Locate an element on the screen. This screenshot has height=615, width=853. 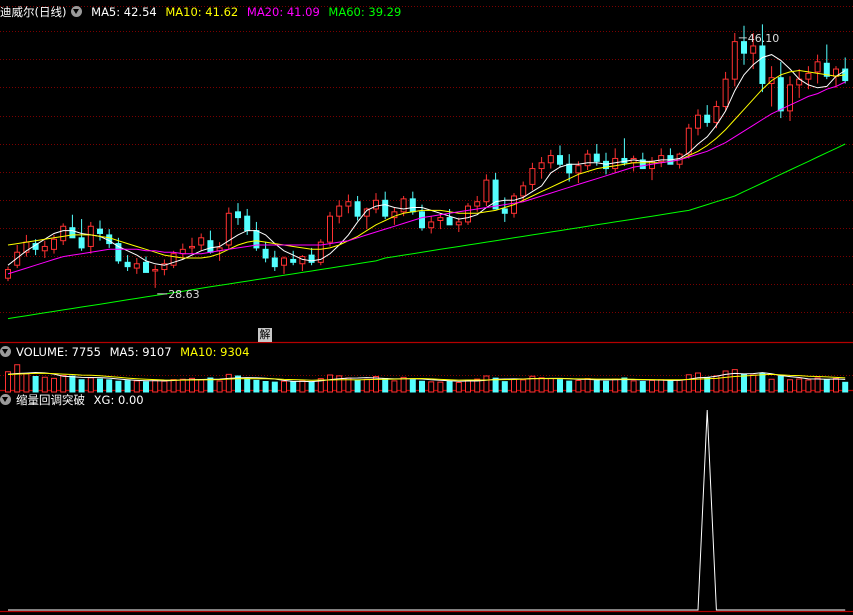
ma10-label: MA10: 41.62 is located at coordinates (202, 12).